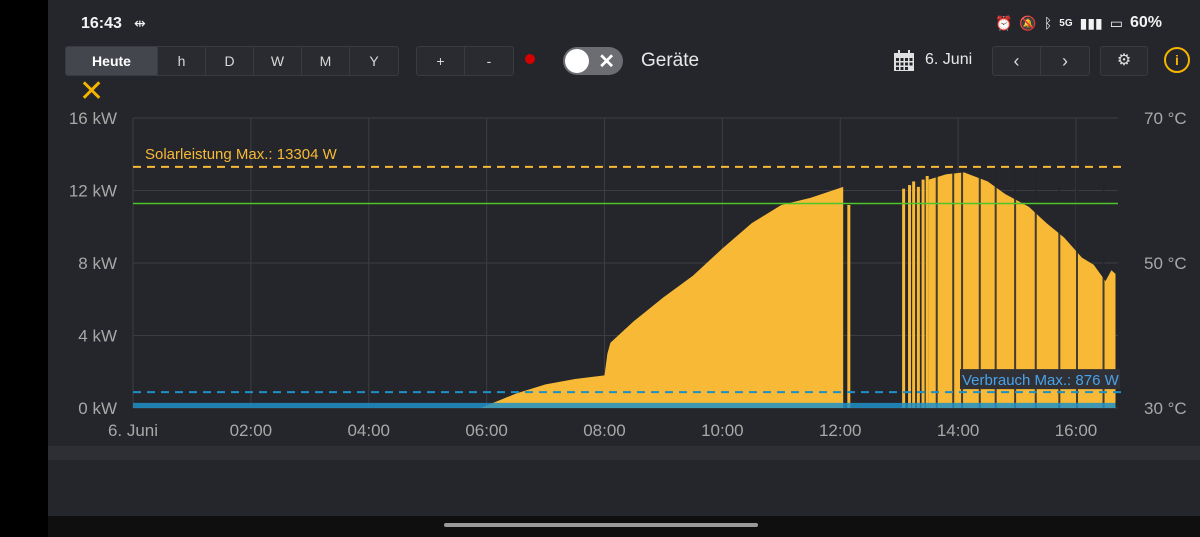 The width and height of the screenshot is (1200, 537). I want to click on next-date-button: ›, so click(1065, 61).